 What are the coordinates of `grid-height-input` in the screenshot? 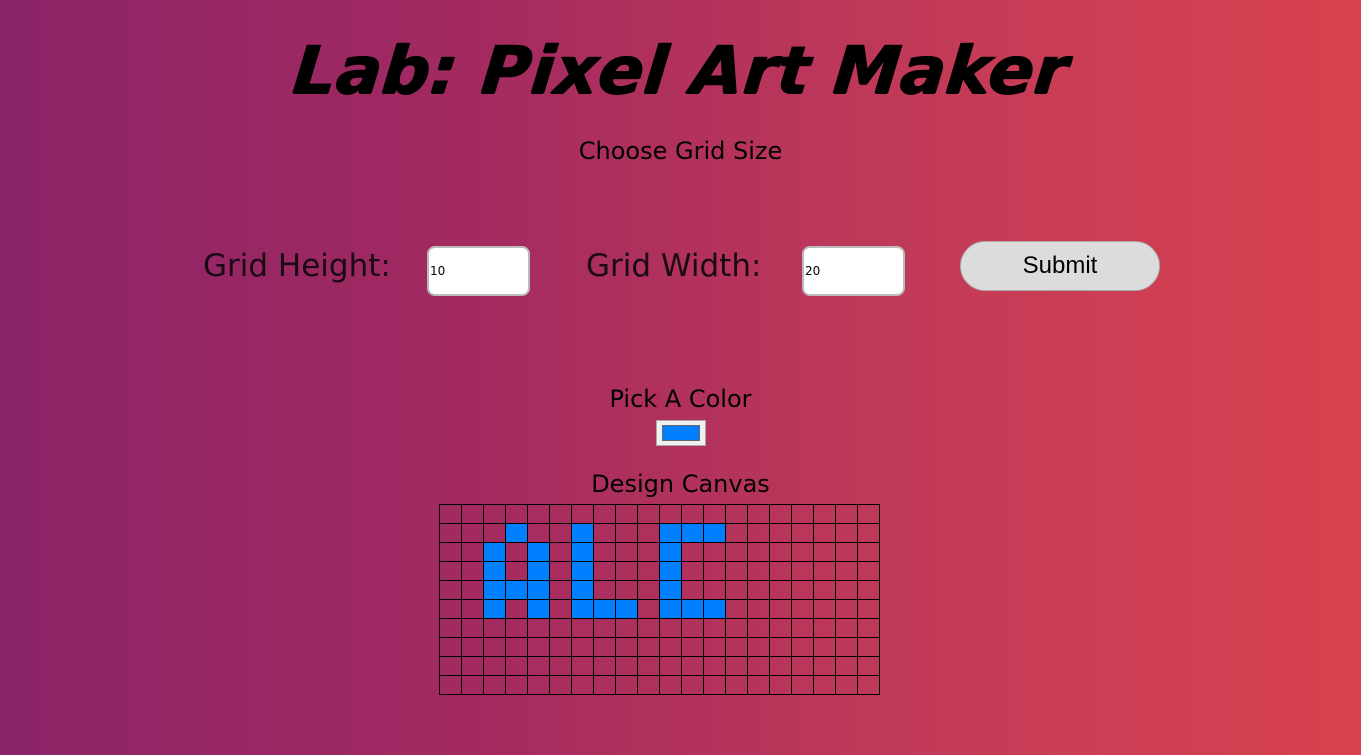 It's located at (478, 271).